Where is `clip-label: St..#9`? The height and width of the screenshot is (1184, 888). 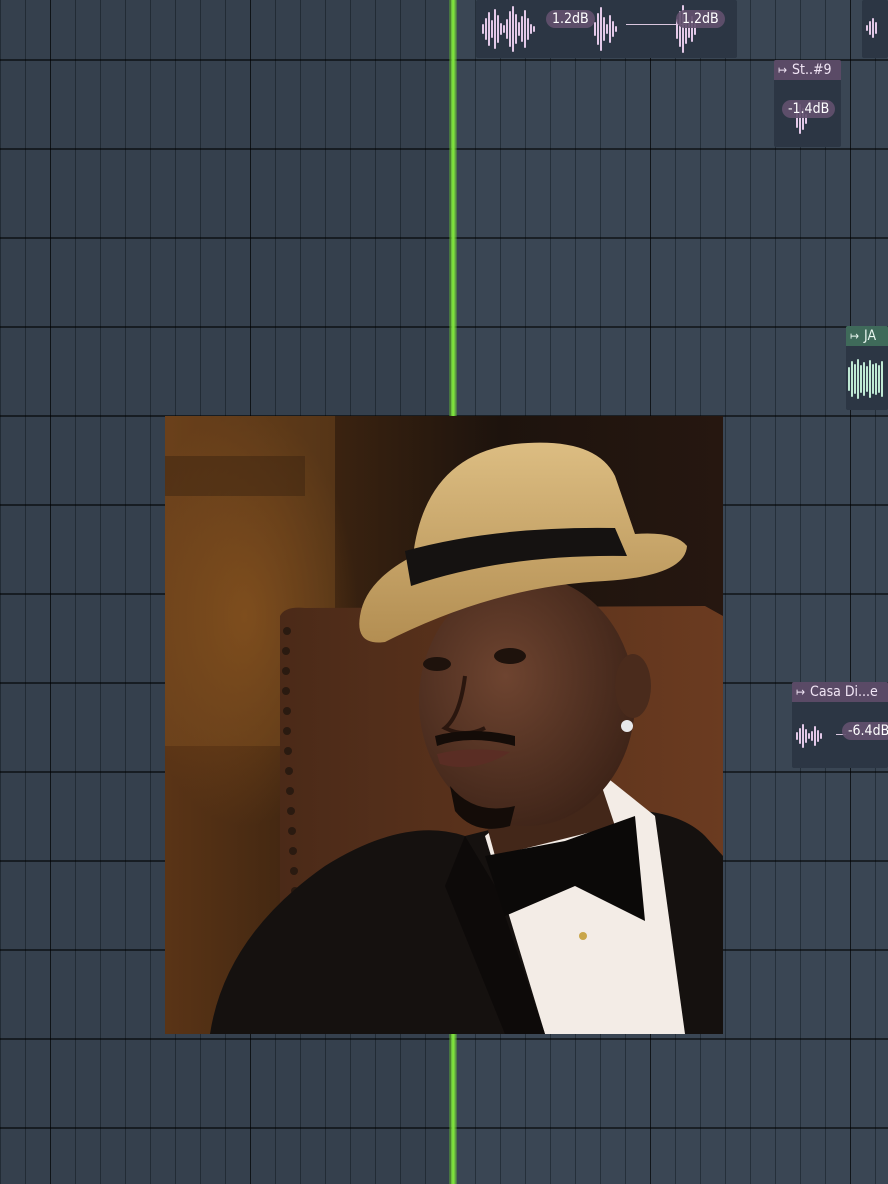
clip-label: St..#9 is located at coordinates (812, 70).